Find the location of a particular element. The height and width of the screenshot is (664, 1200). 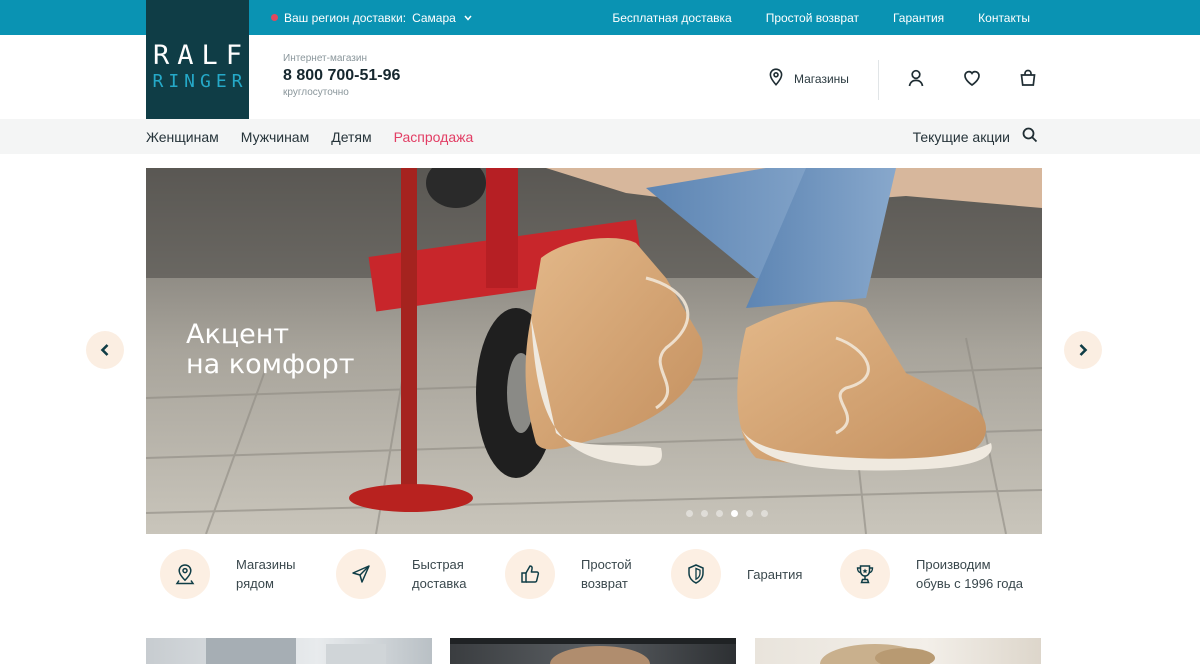

header-actions is located at coordinates (972, 78).